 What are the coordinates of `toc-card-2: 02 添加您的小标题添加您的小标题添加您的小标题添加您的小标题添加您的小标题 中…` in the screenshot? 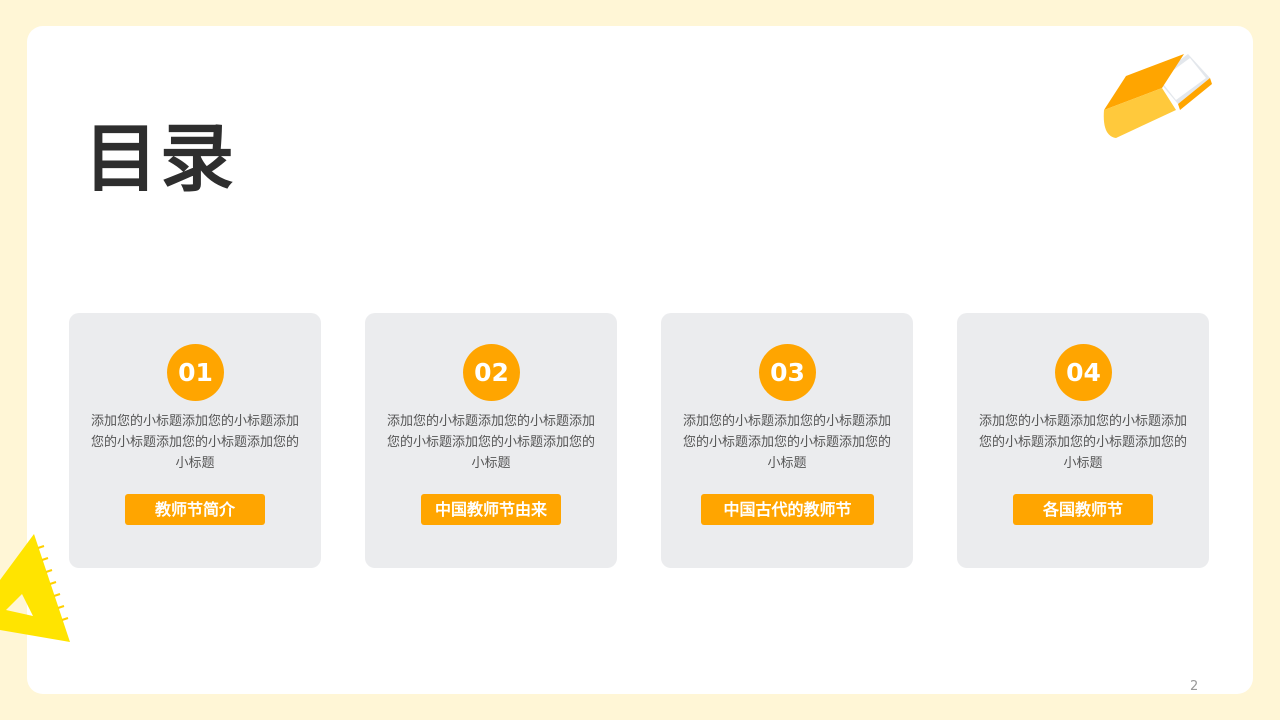 It's located at (491, 440).